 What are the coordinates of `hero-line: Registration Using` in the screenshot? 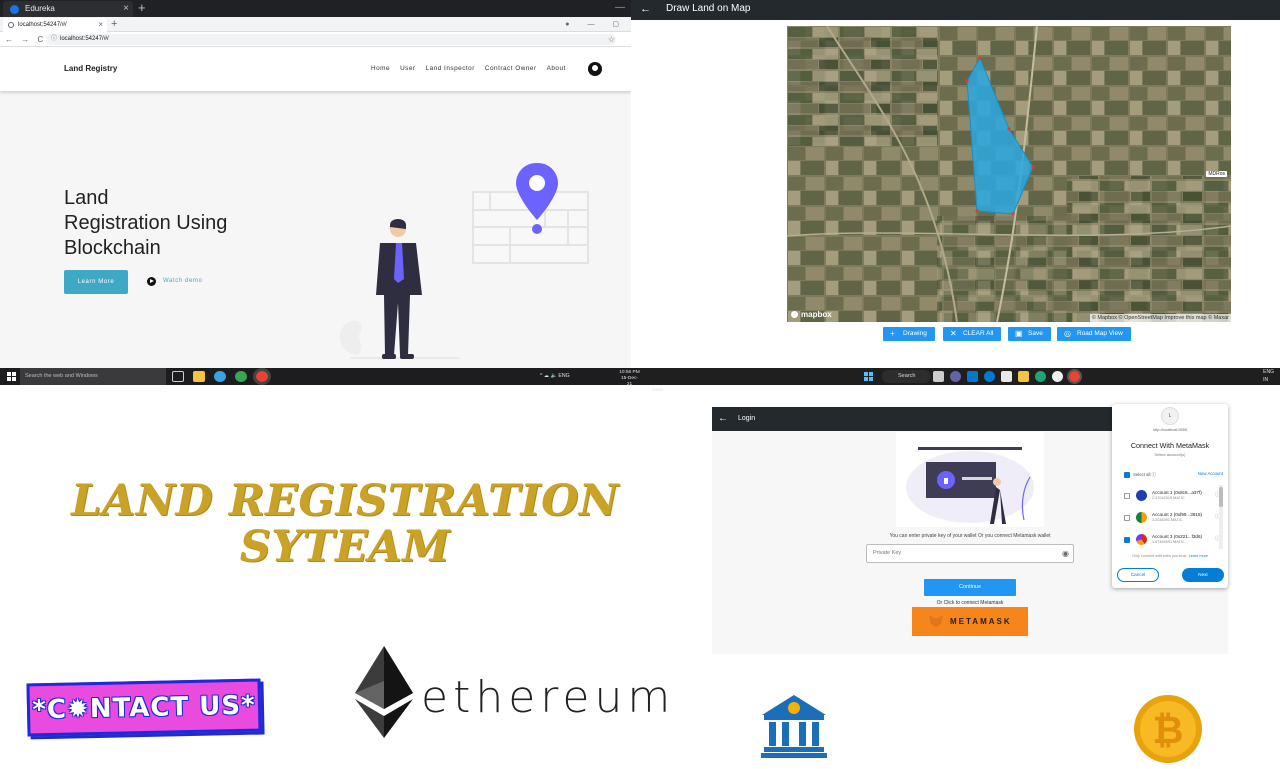 It's located at (146, 223).